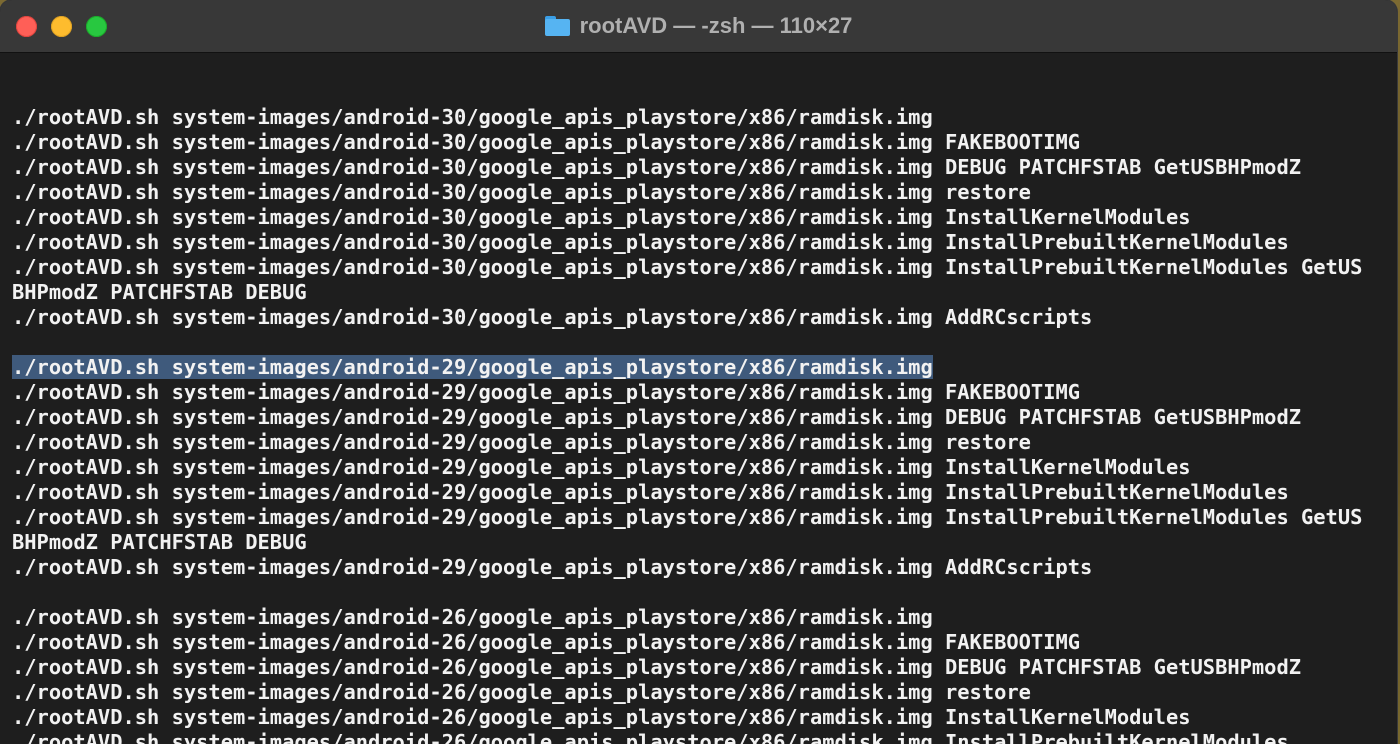 This screenshot has width=1400, height=744. Describe the element at coordinates (716, 25) in the screenshot. I see `window-title-text: rootAVD — -zsh — 110×27` at that location.